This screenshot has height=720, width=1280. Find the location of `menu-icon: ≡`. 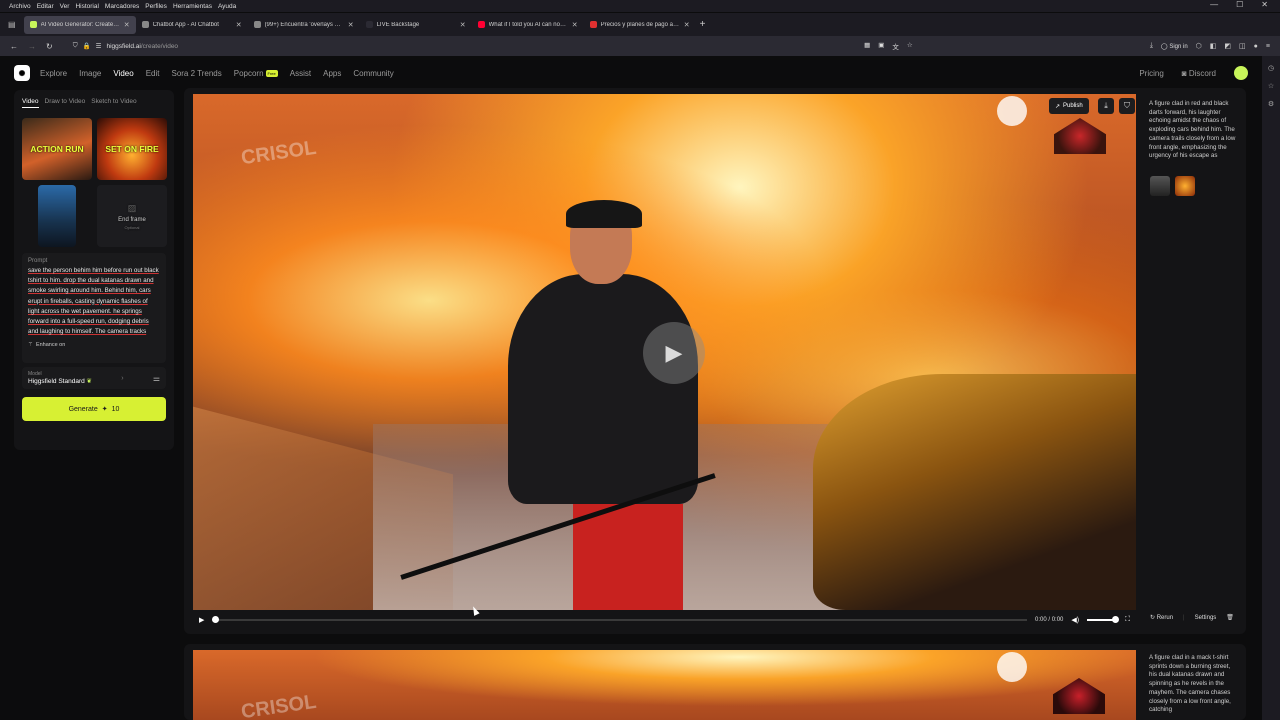

menu-icon: ≡ is located at coordinates (1268, 46).